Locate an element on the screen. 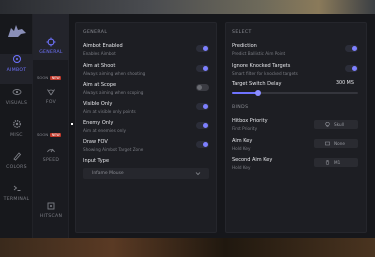 The height and width of the screenshot is (257, 375). visible-only-toggle is located at coordinates (202, 106).